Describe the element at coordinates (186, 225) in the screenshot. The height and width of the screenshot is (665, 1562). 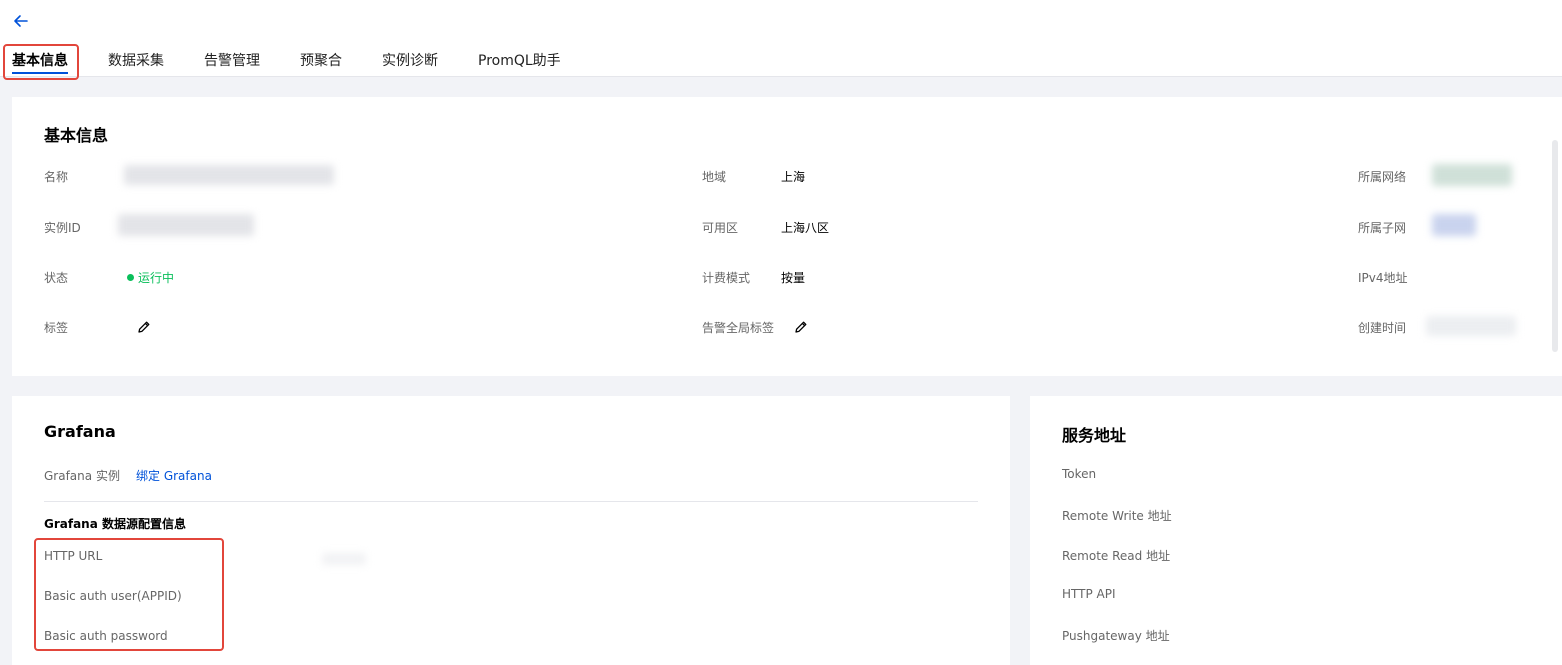
I see `instance-id-value-redacted` at that location.